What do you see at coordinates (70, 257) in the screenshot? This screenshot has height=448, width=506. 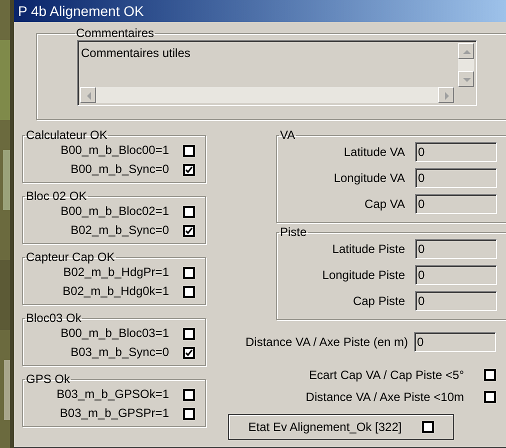 I see `group-title: Capteur Cap OK` at bounding box center [70, 257].